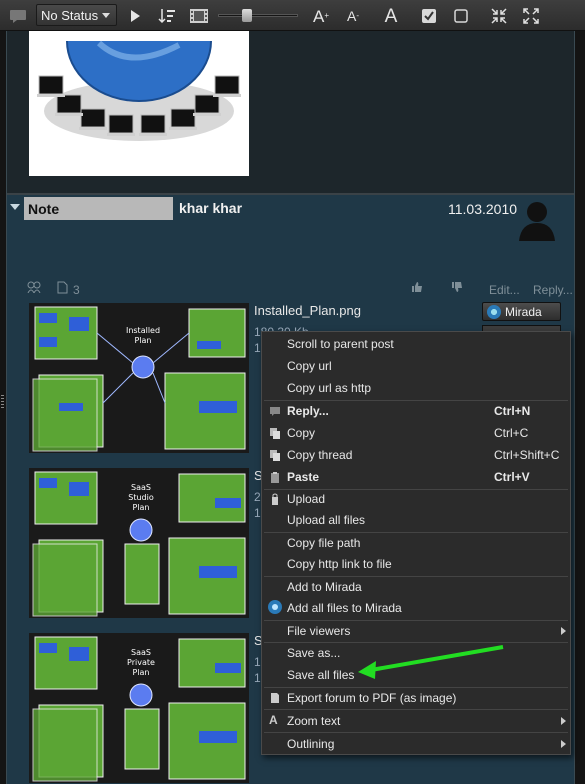 This screenshot has width=585, height=784. Describe the element at coordinates (247, 15) in the screenshot. I see `zoom-slider-thumb` at that location.